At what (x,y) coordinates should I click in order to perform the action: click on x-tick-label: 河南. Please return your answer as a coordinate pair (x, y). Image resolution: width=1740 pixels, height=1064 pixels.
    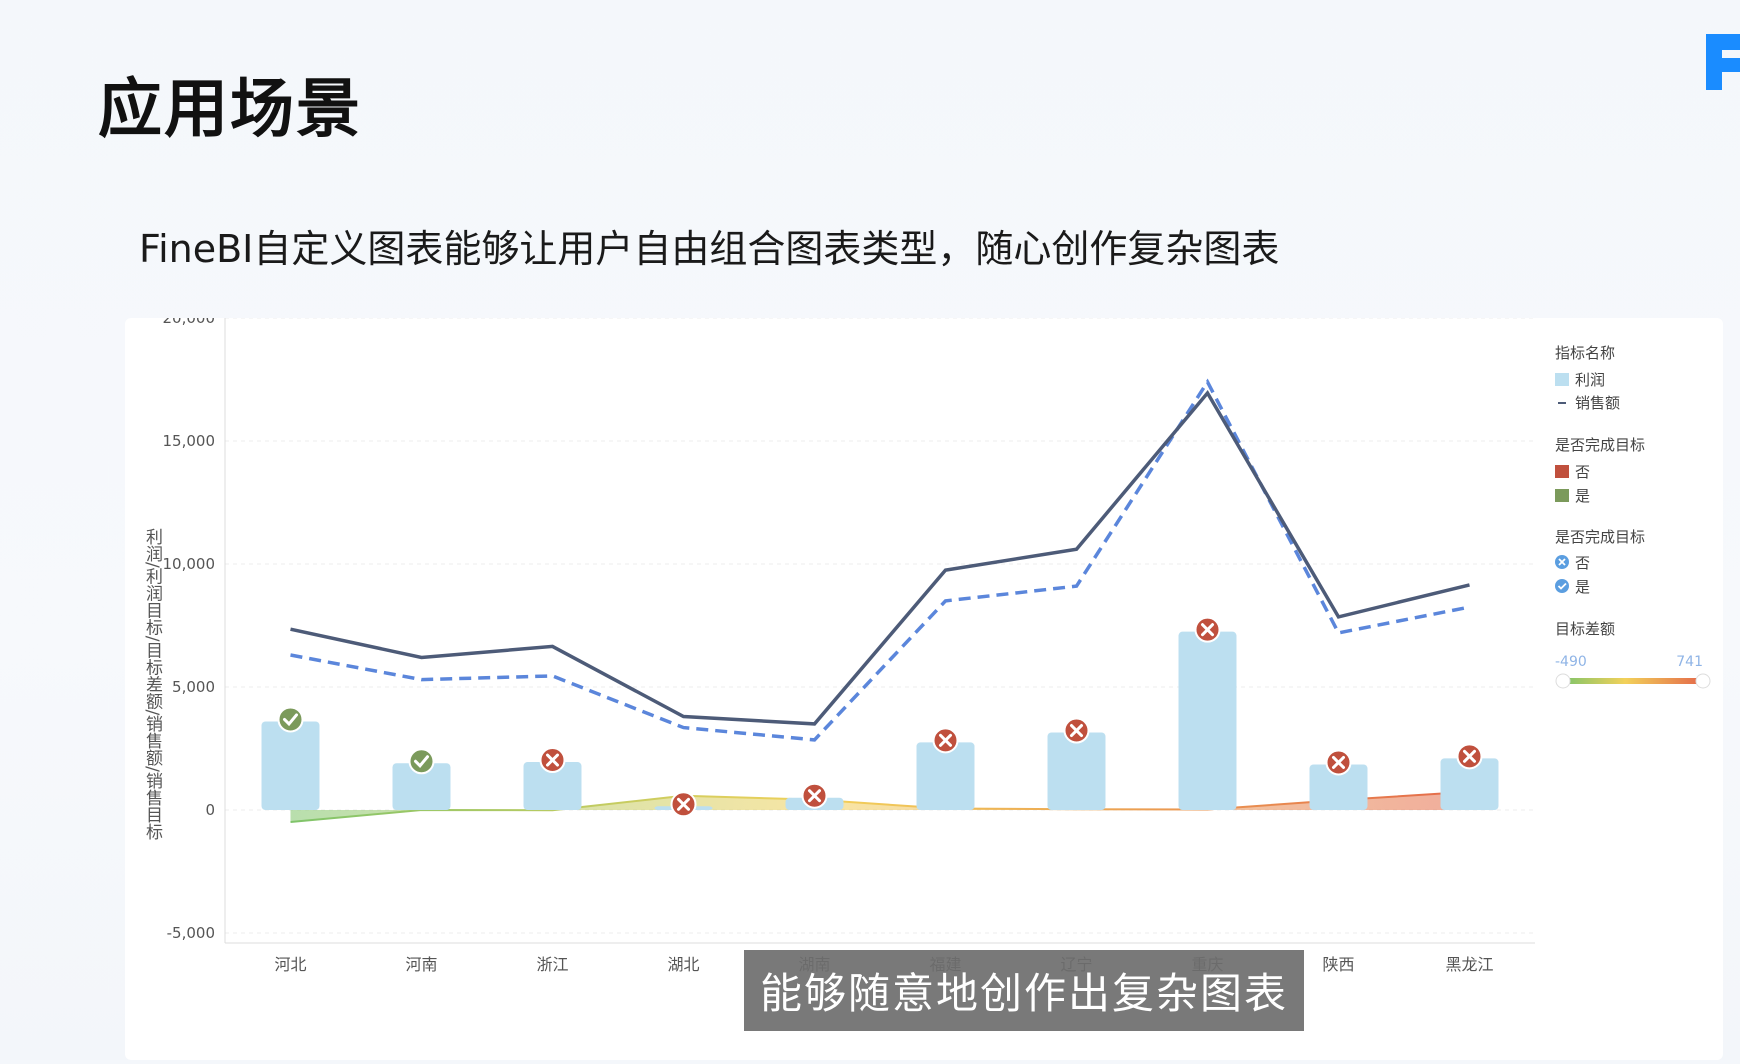
    Looking at the image, I should click on (421, 964).